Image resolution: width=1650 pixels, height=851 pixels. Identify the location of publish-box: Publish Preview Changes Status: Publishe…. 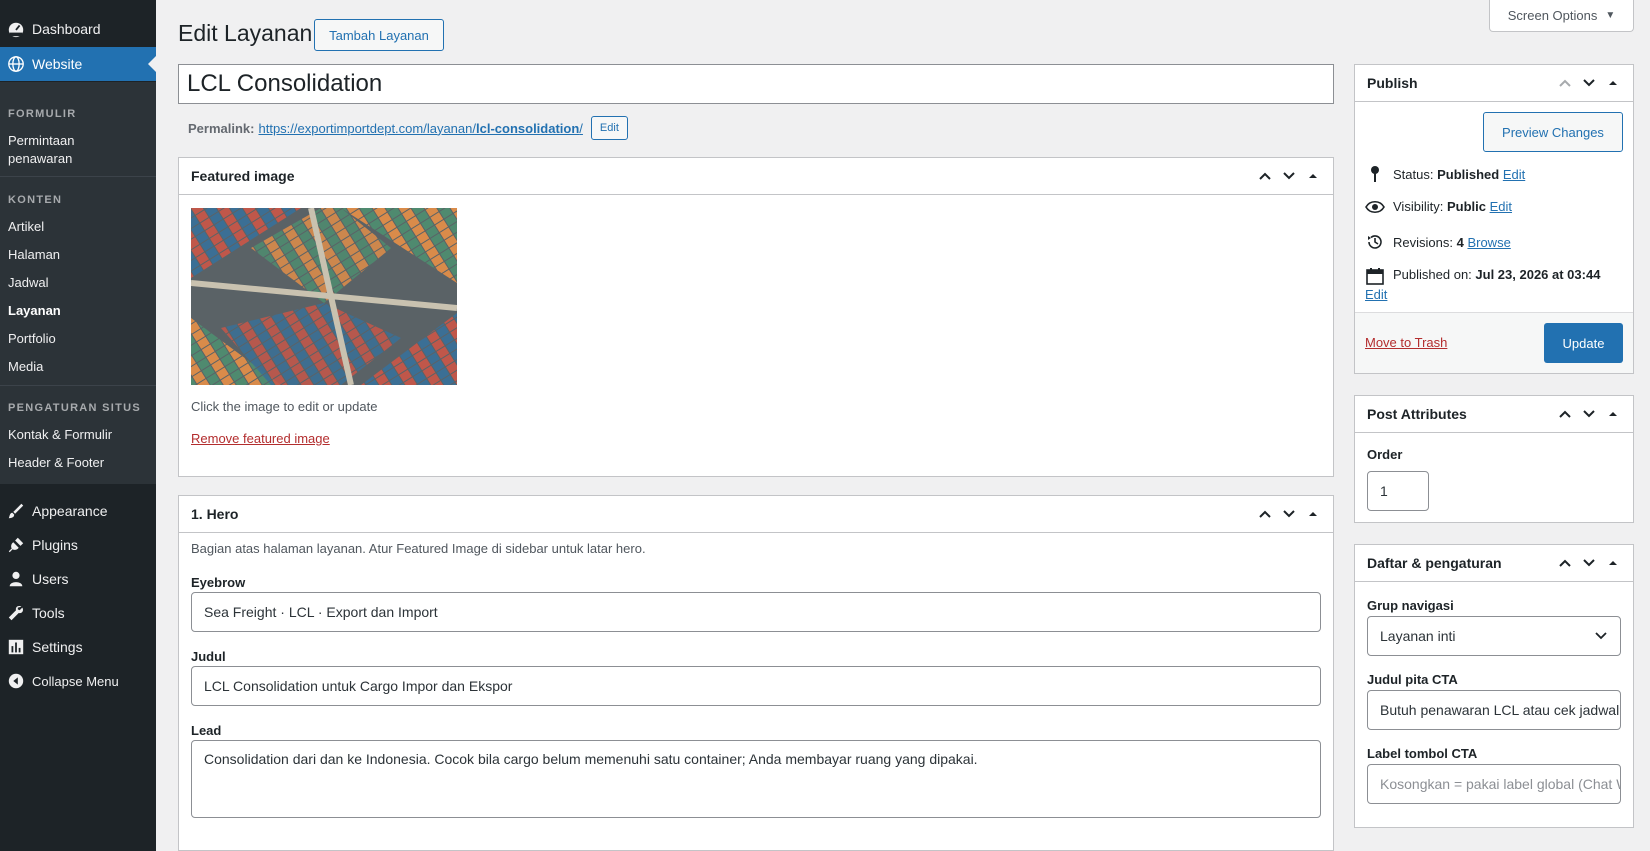
(1494, 219).